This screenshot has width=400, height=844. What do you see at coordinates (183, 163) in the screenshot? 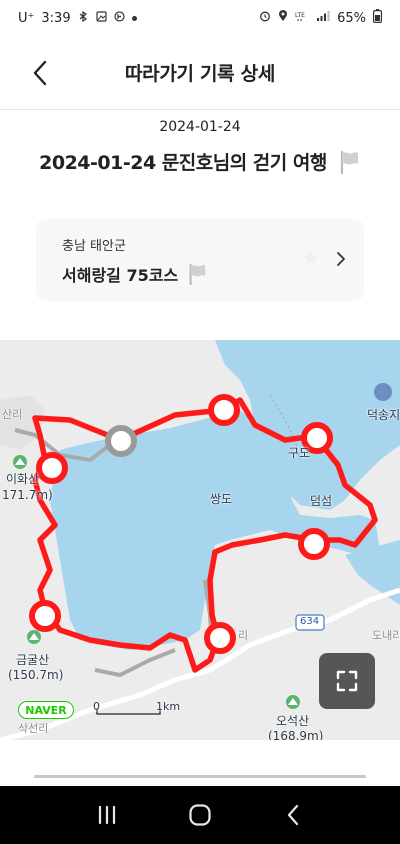
I see `record-title: 2024-01-24 문진호님의 걷기 여행` at bounding box center [183, 163].